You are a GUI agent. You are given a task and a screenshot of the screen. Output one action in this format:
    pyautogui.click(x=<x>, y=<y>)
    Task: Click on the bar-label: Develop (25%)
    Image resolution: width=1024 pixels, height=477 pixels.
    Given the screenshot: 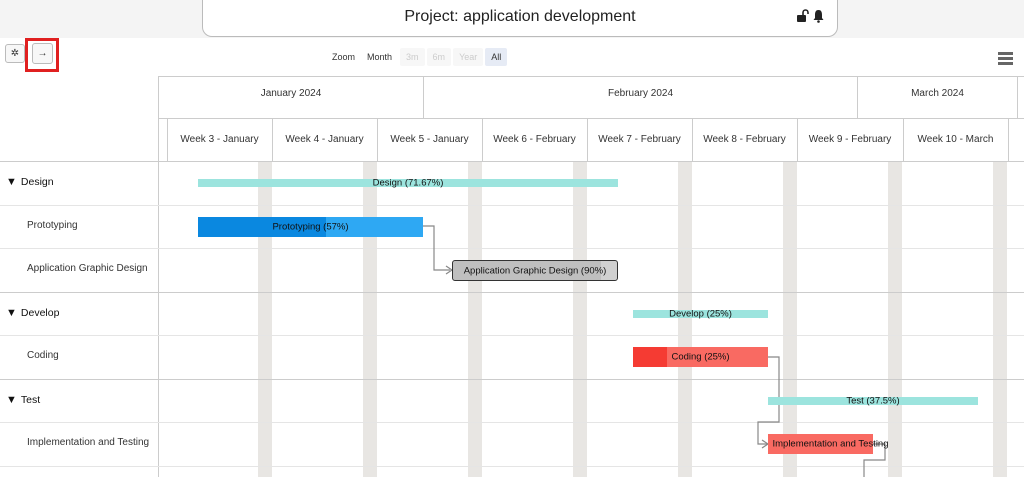 What is the action you would take?
    pyautogui.click(x=700, y=314)
    